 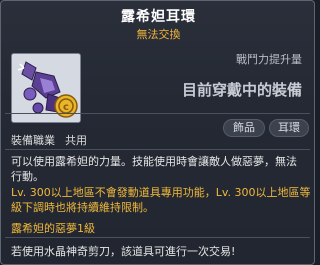 I want to click on item-description: 可以使用露希妲的力量。技能使用時會讓敵人做惡夢，無法行動。, so click(x=154, y=169).